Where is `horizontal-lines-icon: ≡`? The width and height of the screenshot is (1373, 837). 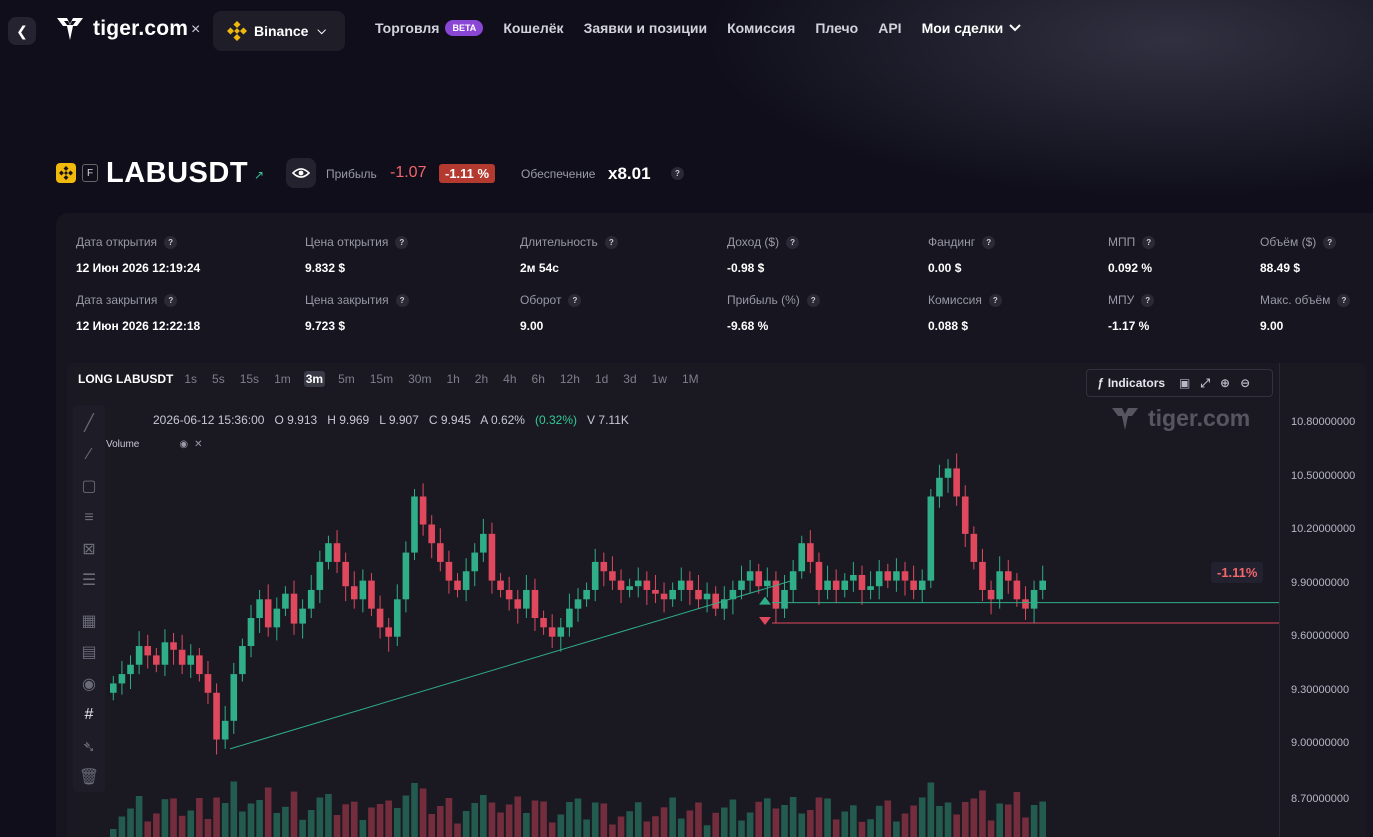 horizontal-lines-icon: ≡ is located at coordinates (89, 518).